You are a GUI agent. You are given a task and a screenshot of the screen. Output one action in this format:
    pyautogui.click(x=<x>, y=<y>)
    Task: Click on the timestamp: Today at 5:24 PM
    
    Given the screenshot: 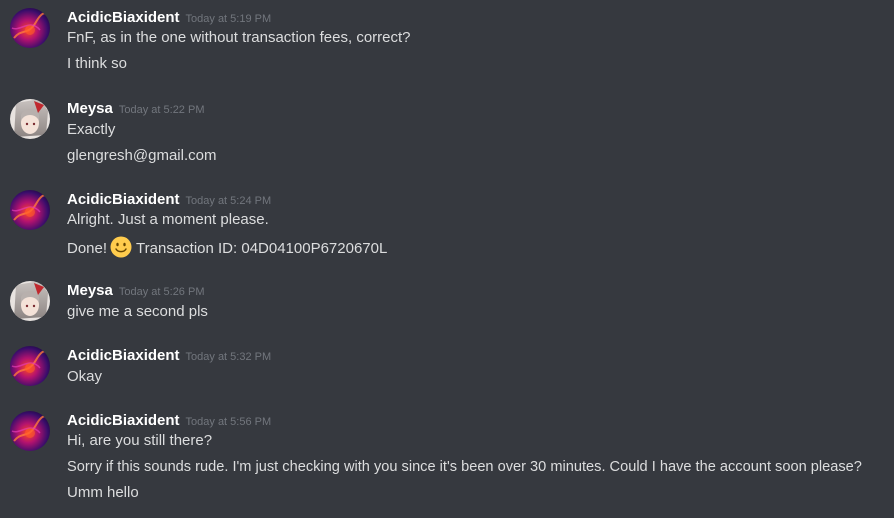 What is the action you would take?
    pyautogui.click(x=228, y=201)
    